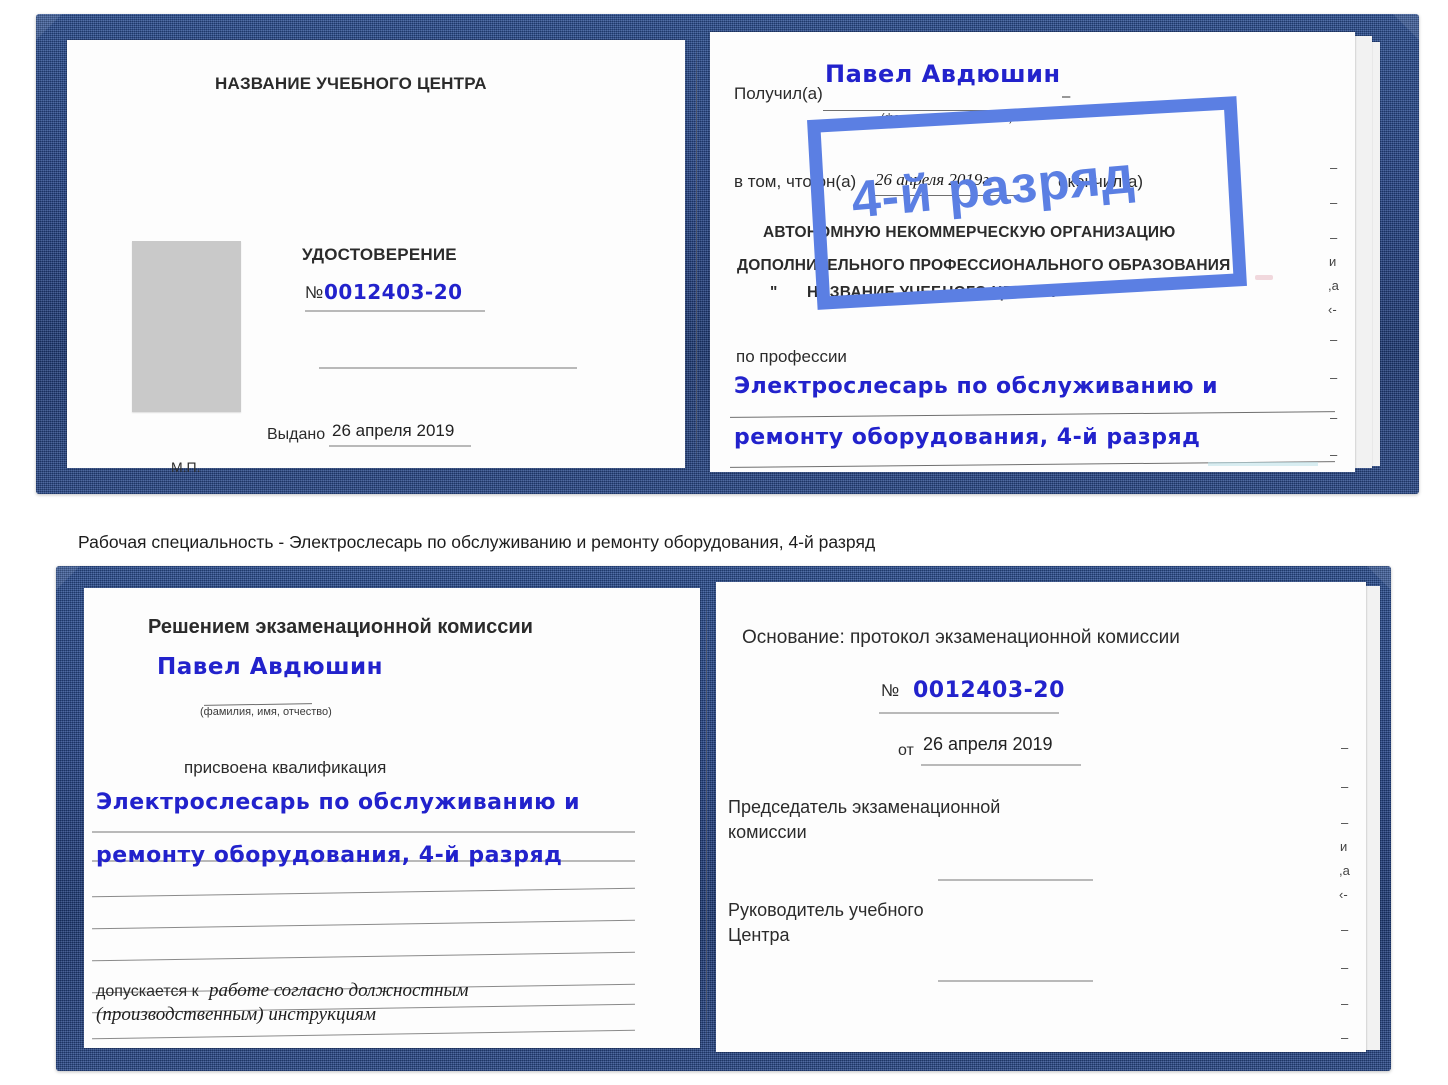  I want to click on seal-place-label: М.П., so click(186, 467).